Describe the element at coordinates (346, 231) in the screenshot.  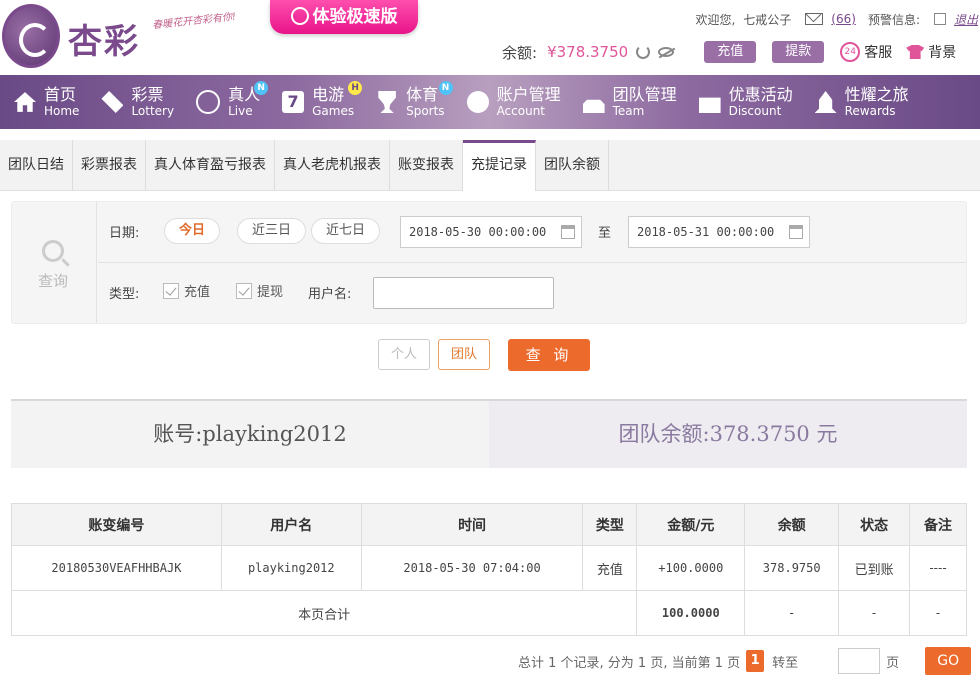
I see `range-7days-button: 近七日` at that location.